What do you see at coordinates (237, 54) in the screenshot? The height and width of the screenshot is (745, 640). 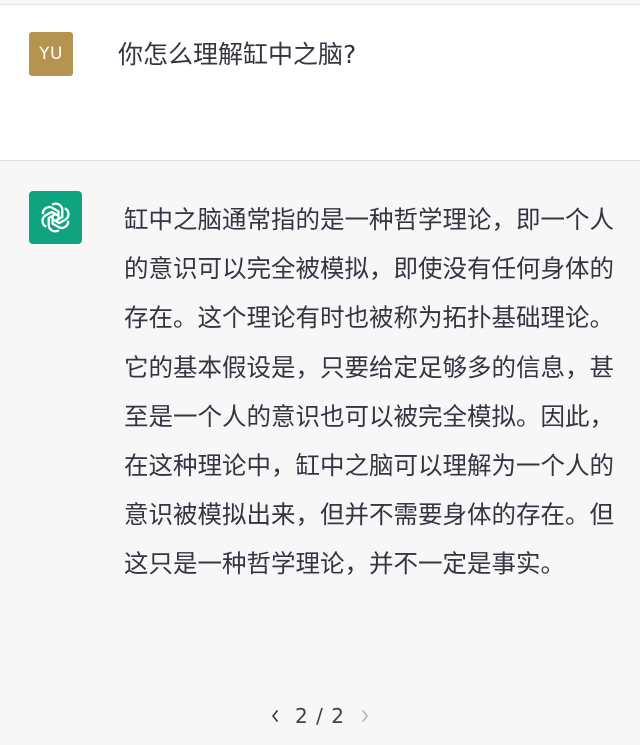 I see `user-message-text: 你怎么理解缸中之脑?` at bounding box center [237, 54].